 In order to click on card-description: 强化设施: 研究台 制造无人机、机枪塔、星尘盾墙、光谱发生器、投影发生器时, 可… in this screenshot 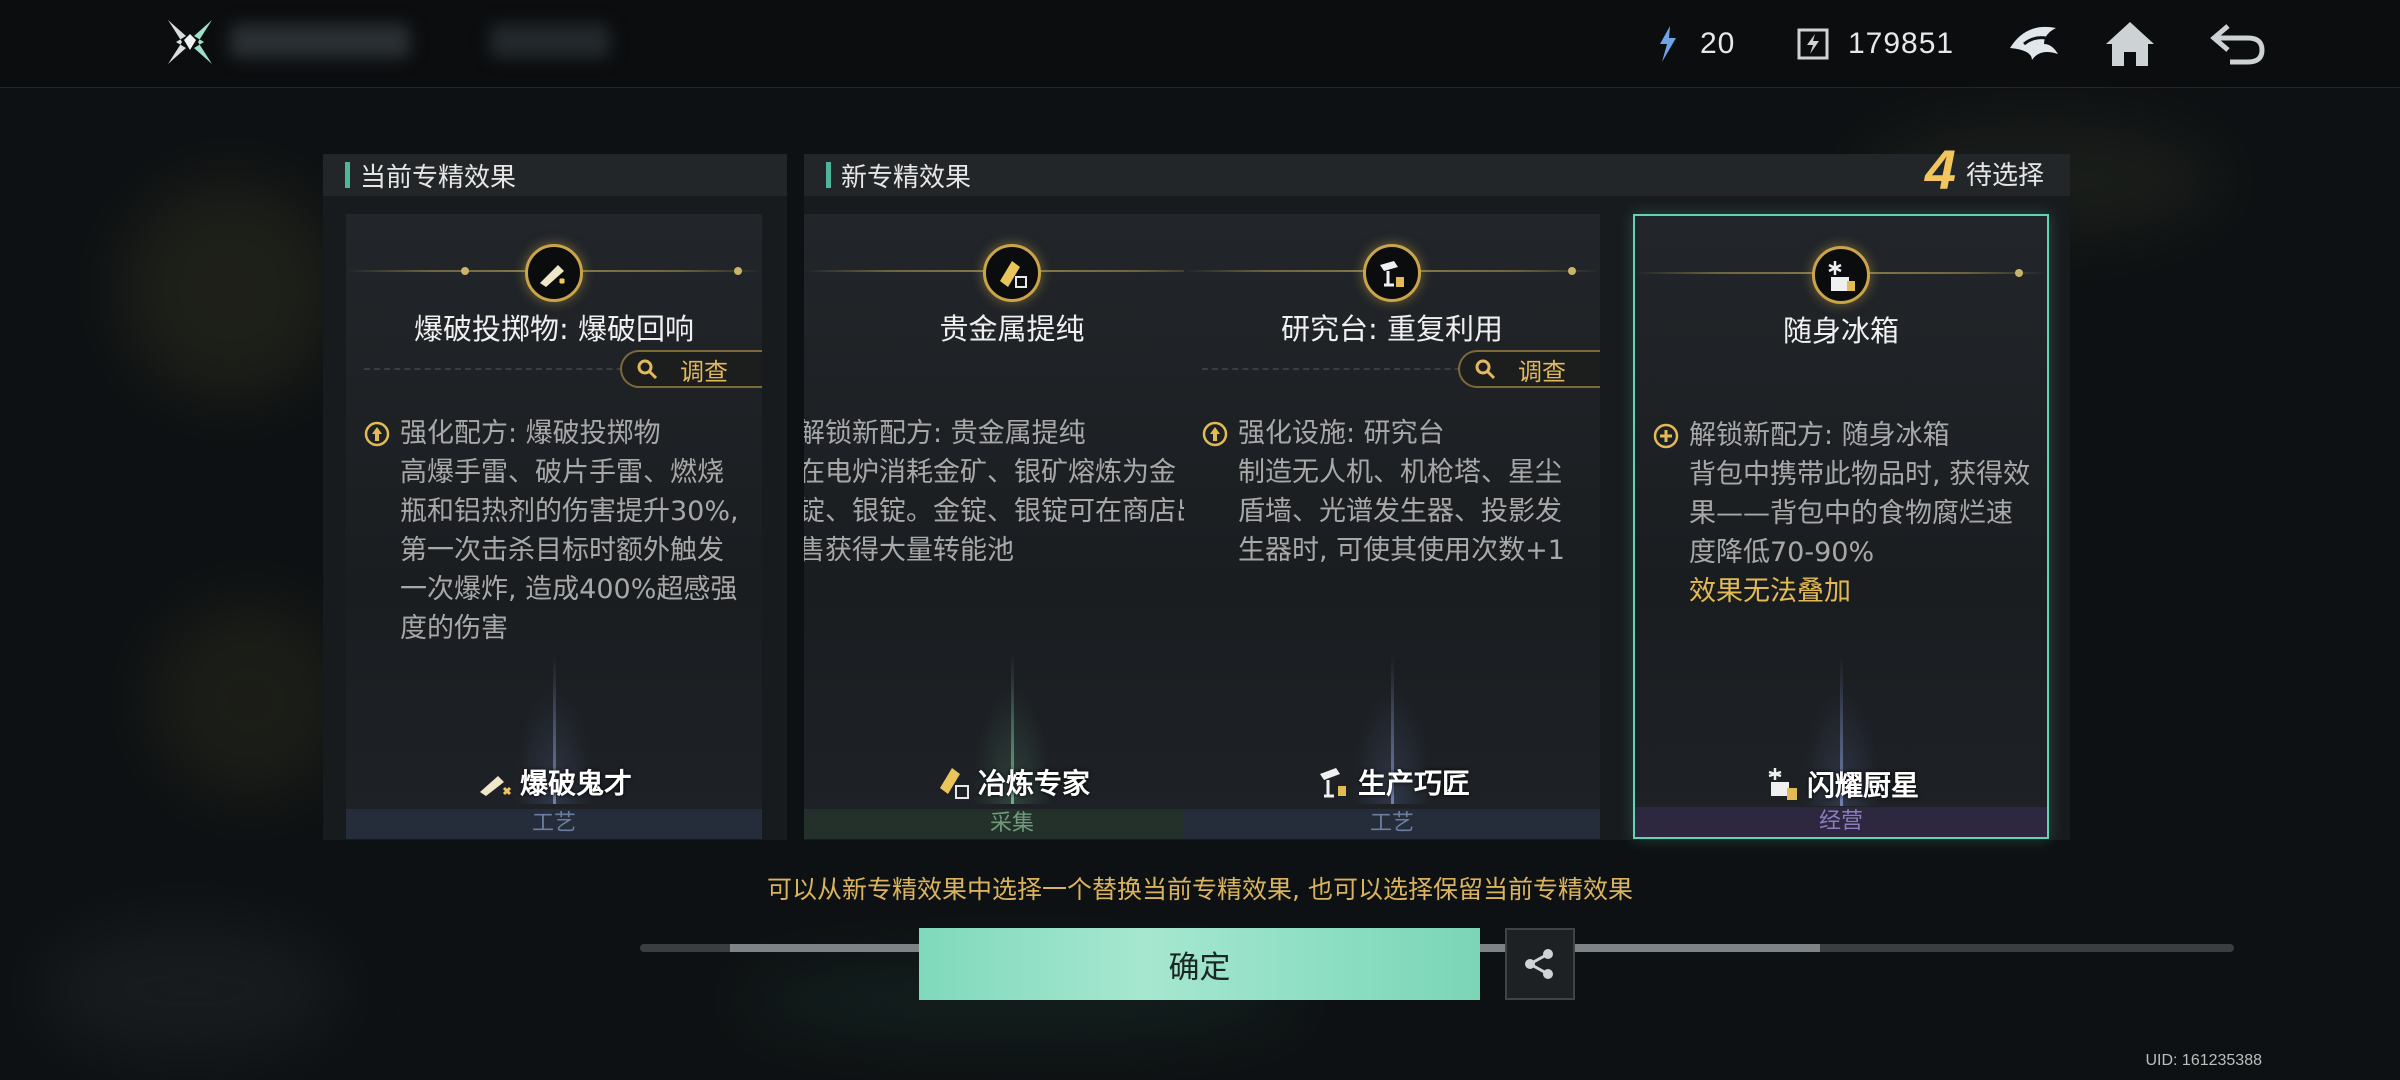, I will do `click(1394, 492)`.